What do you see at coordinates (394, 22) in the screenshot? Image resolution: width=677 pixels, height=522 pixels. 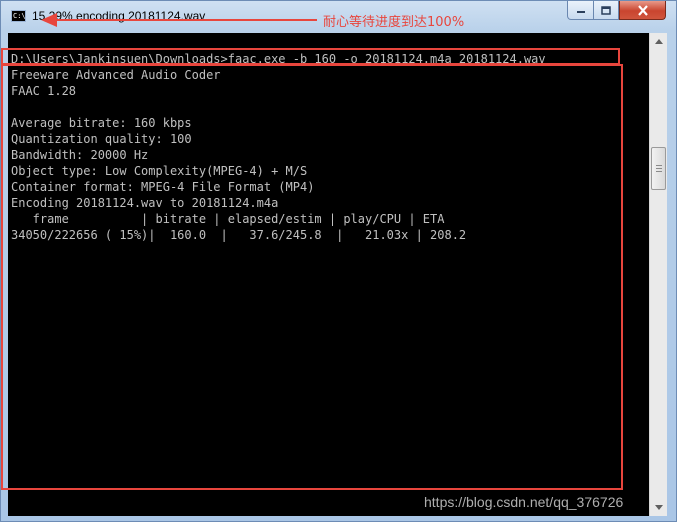 I see `annotation-note: 耐心等待进度到达100%` at bounding box center [394, 22].